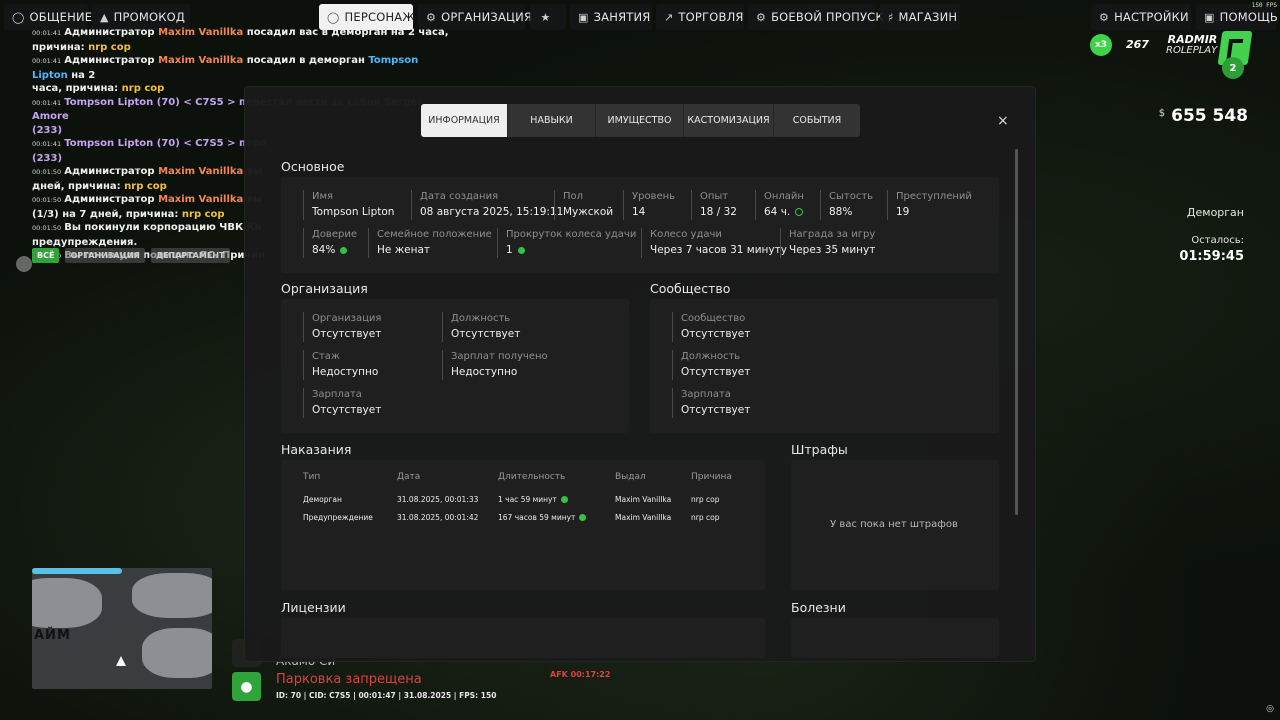  I want to click on table-cell: 1 час 59 минут, so click(533, 499).